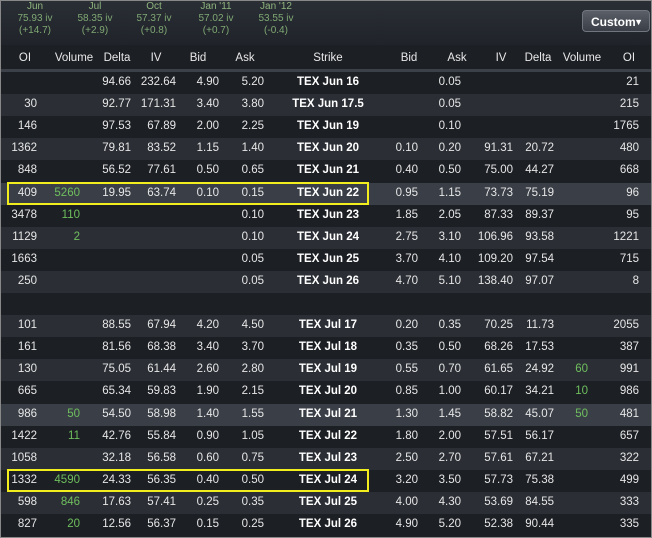 The image size is (652, 538). Describe the element at coordinates (207, 325) in the screenshot. I see `cell-bid: 4.20` at that location.